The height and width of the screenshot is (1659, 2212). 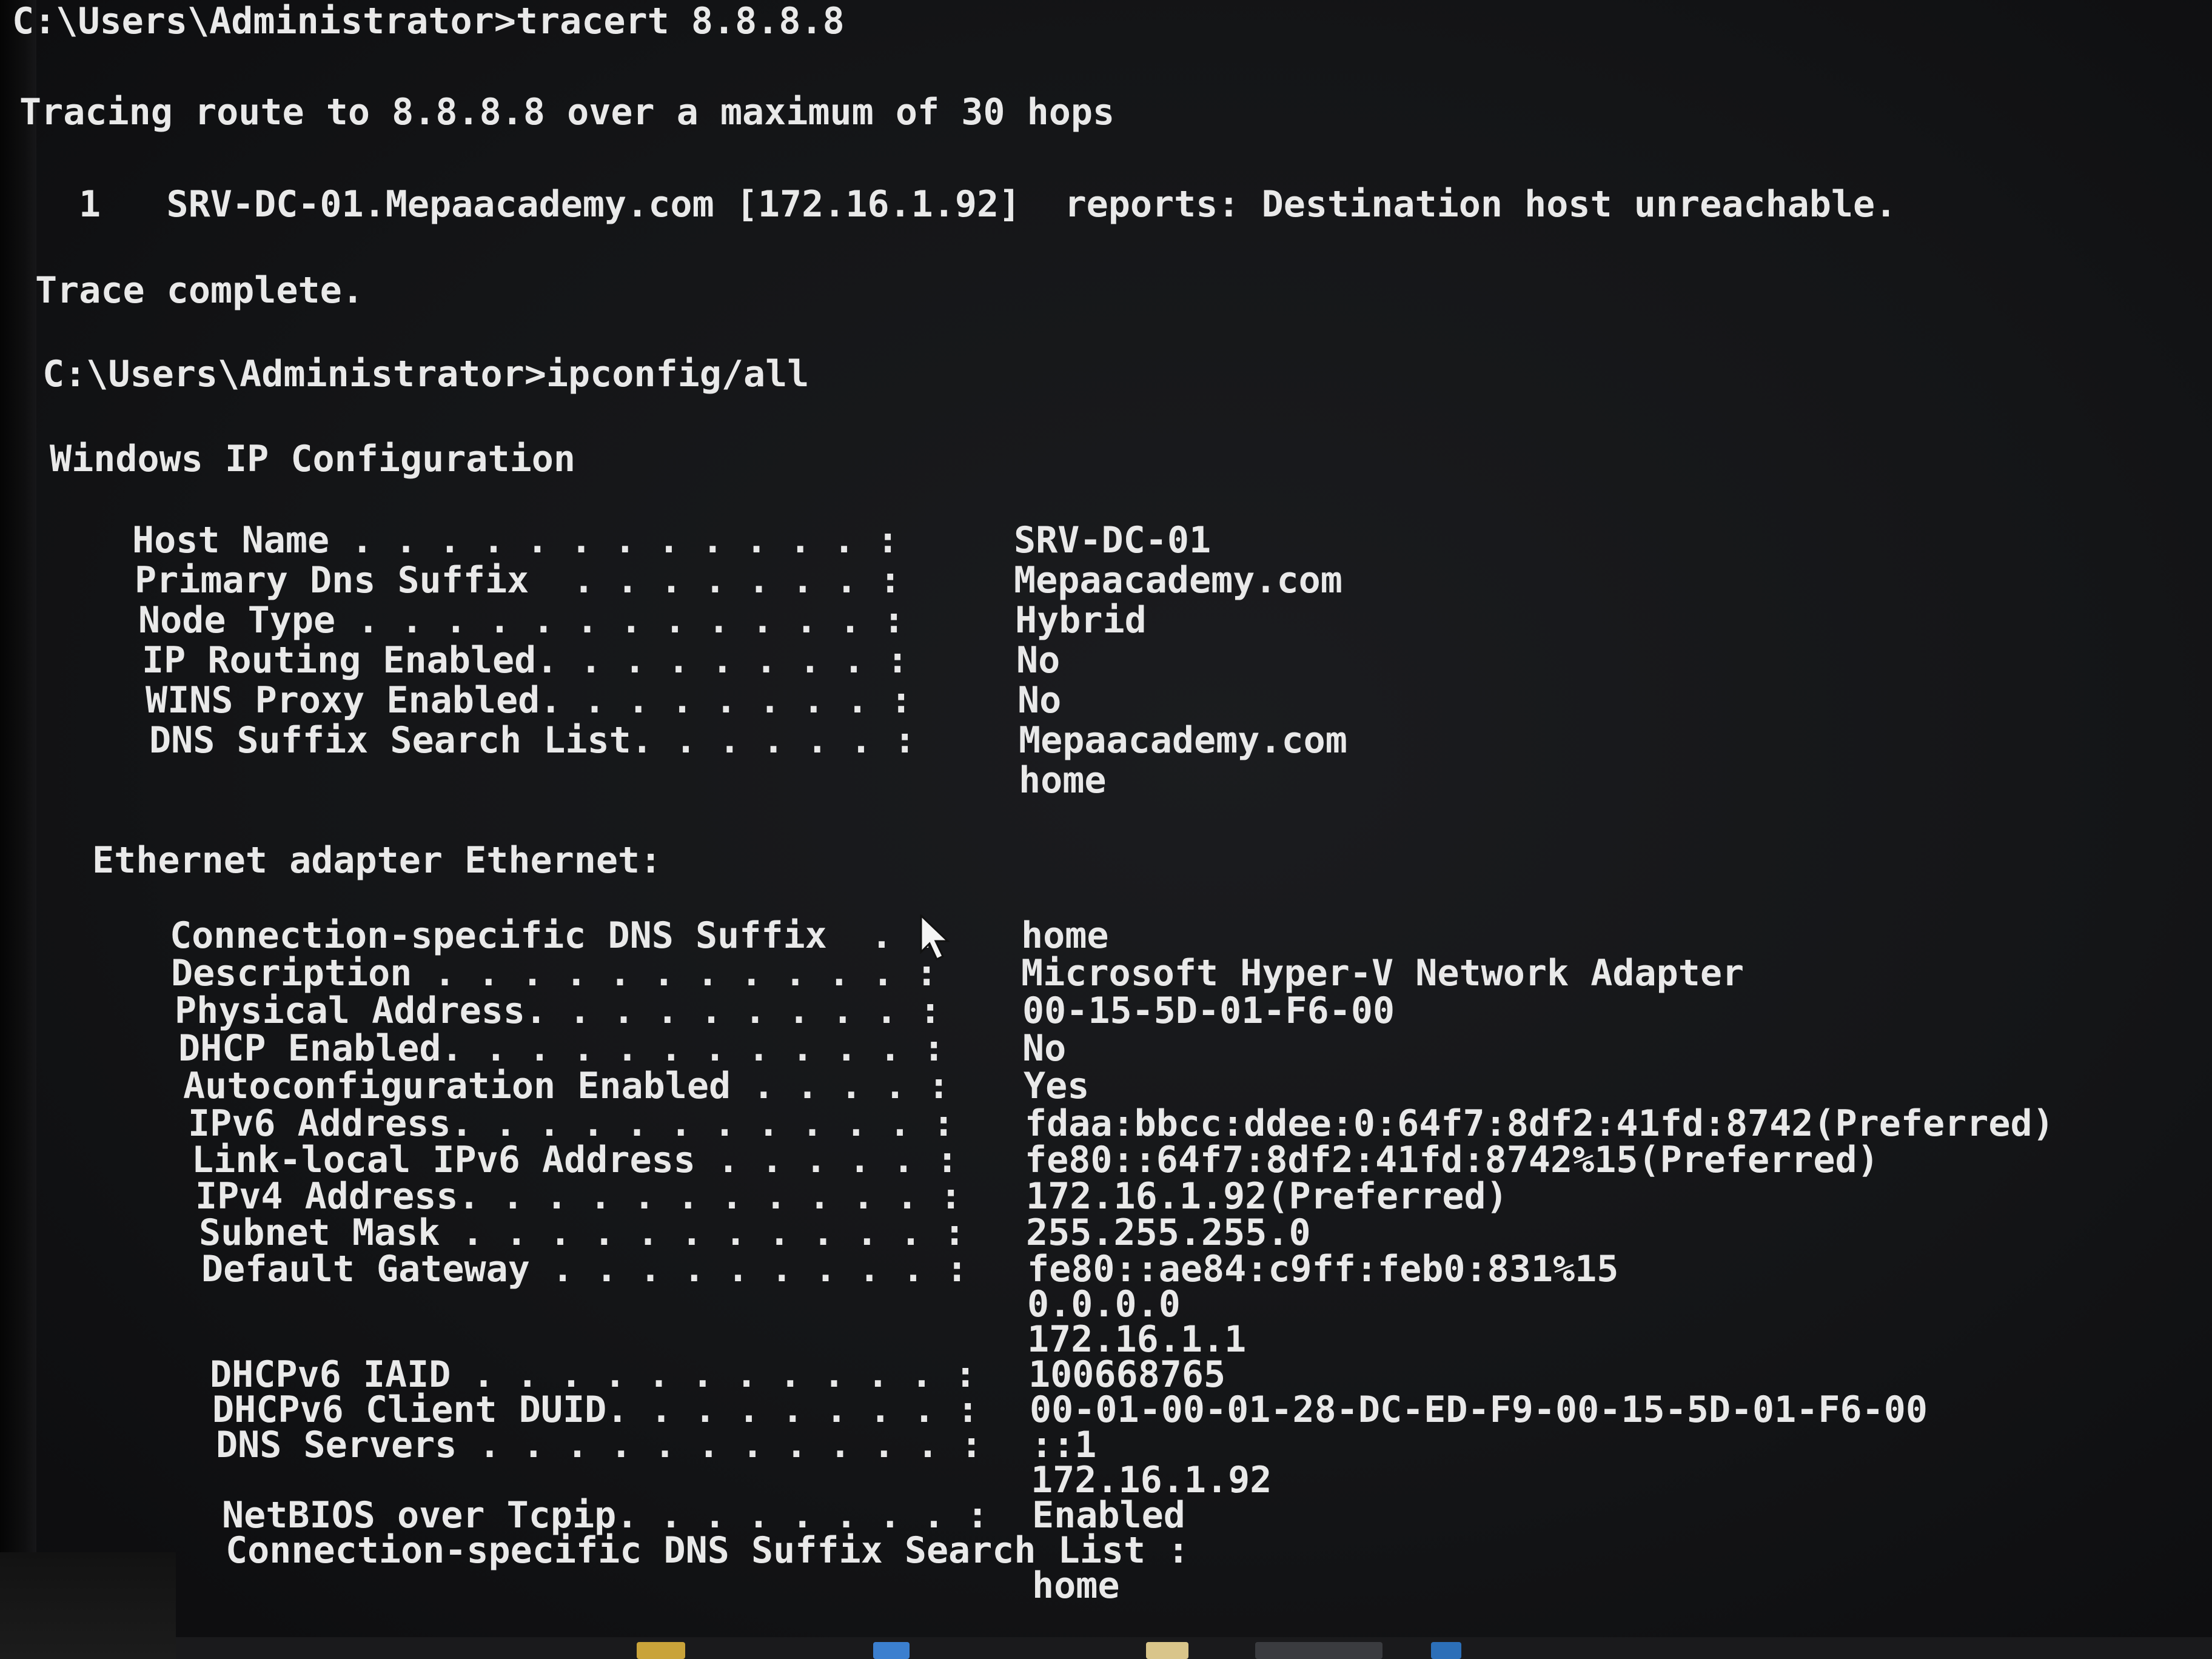 I want to click on command-text: ipconfig/all, so click(x=678, y=374).